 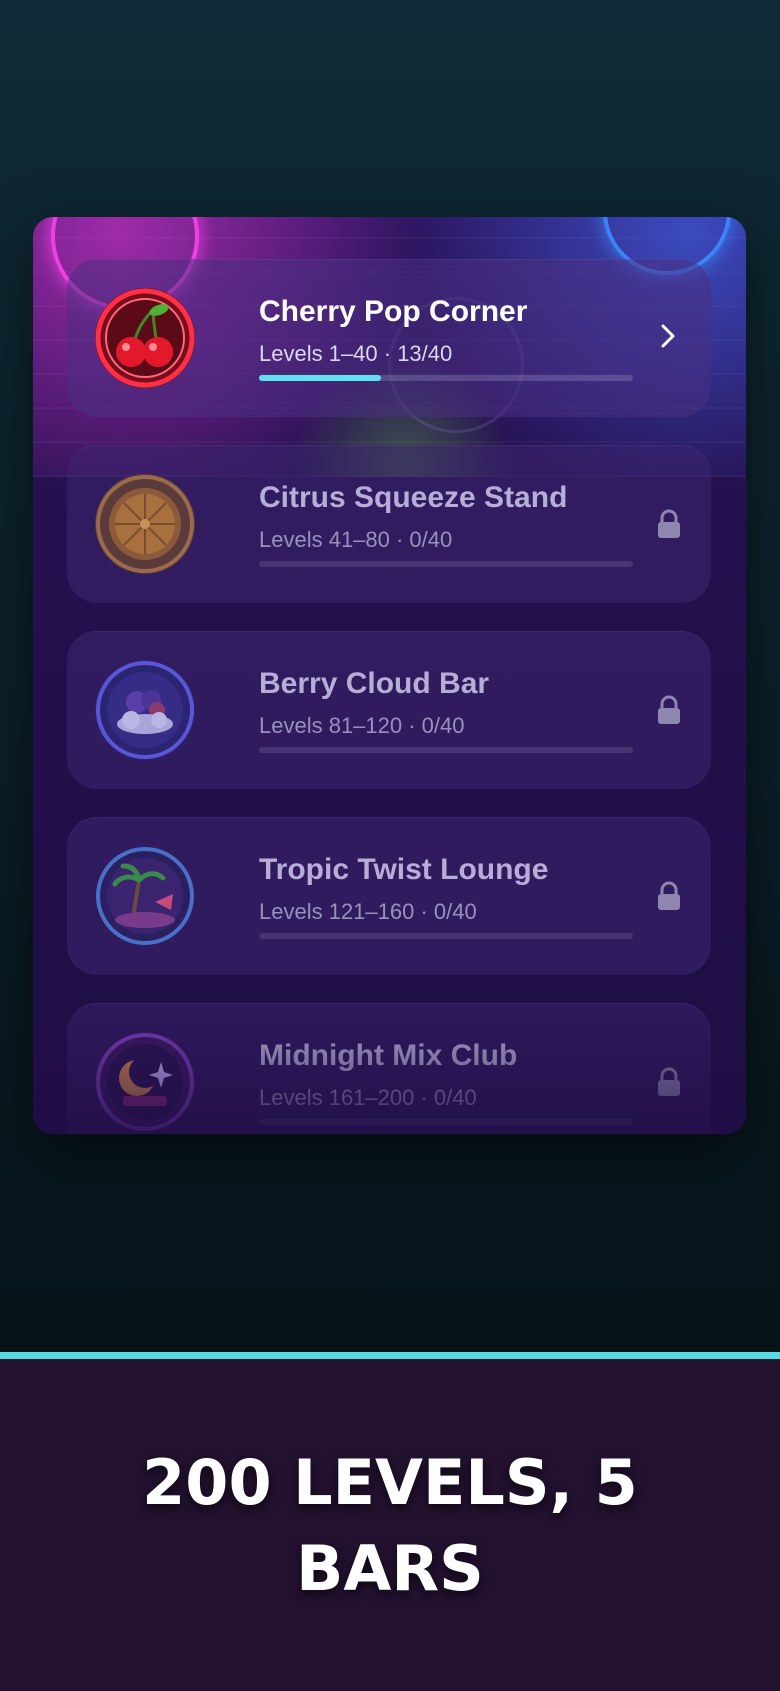 I want to click on berry-cloud-icon, so click(x=145, y=710).